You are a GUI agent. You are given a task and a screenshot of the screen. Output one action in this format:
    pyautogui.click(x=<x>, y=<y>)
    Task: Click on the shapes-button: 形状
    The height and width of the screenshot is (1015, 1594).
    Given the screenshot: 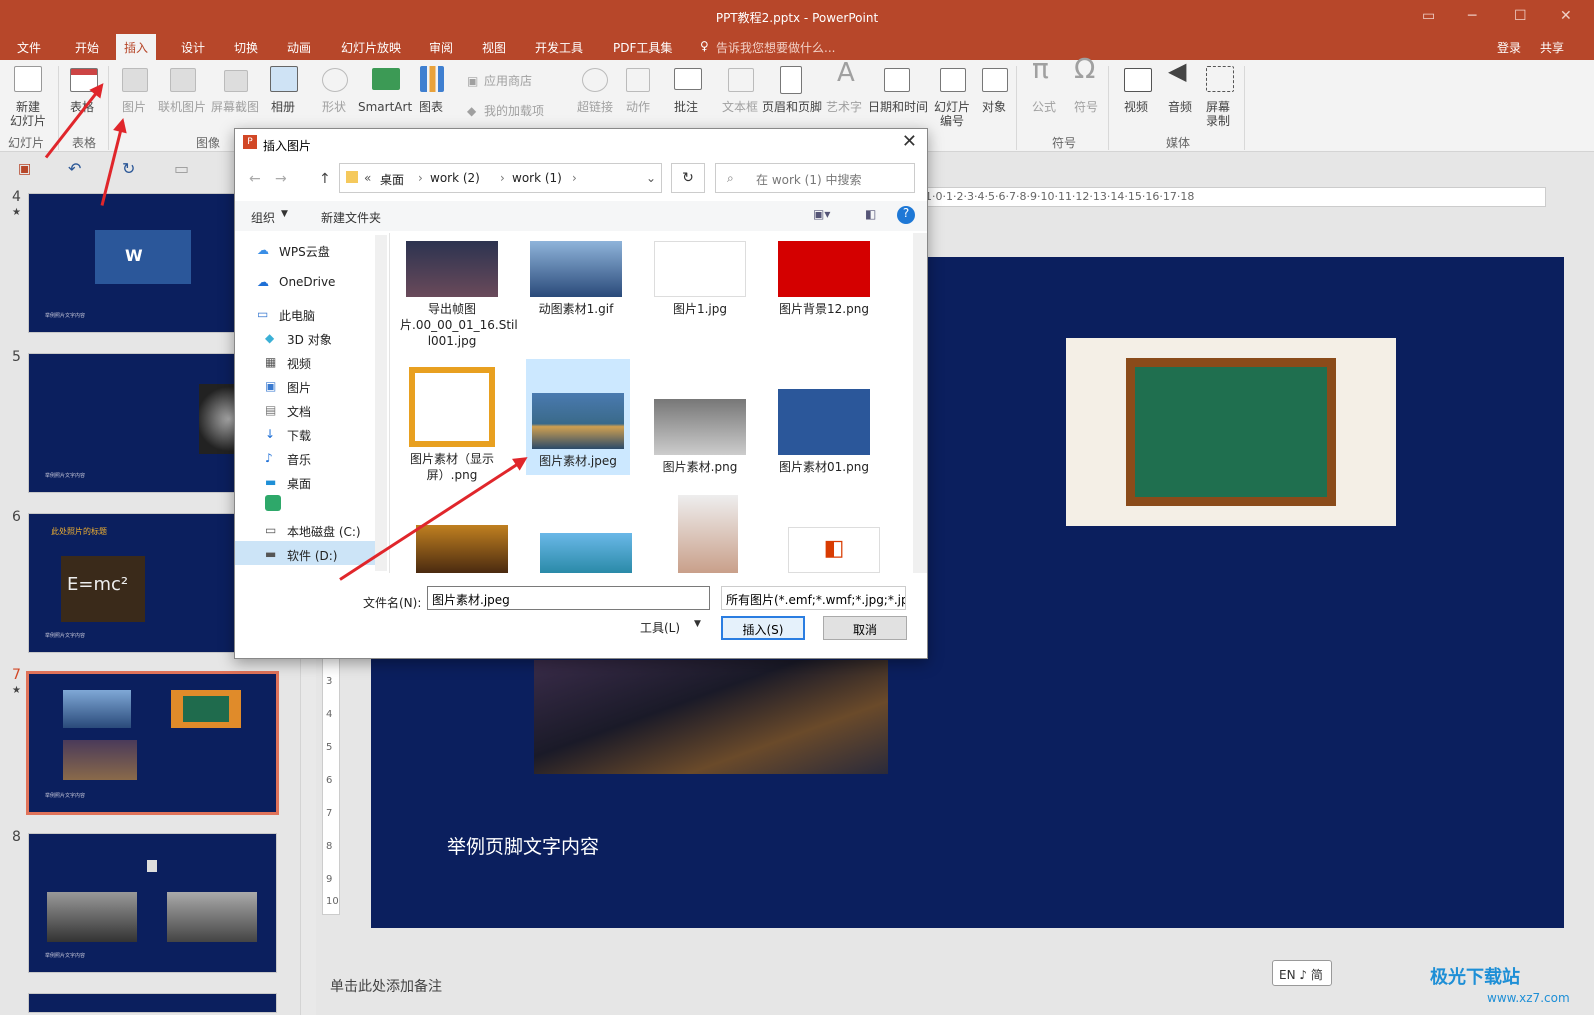 What is the action you would take?
    pyautogui.click(x=334, y=107)
    